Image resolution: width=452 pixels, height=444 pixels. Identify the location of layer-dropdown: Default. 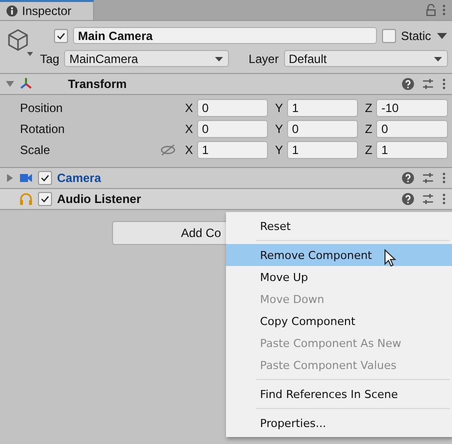
(366, 58).